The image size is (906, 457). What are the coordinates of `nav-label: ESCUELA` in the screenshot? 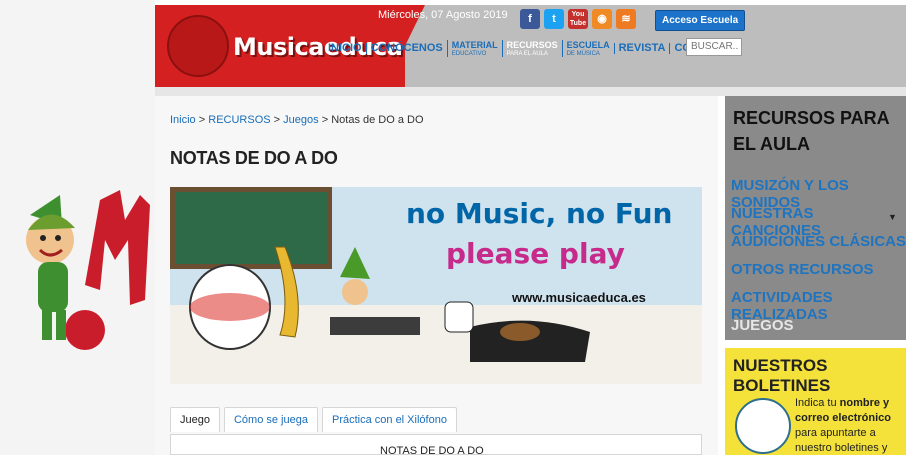 It's located at (588, 45).